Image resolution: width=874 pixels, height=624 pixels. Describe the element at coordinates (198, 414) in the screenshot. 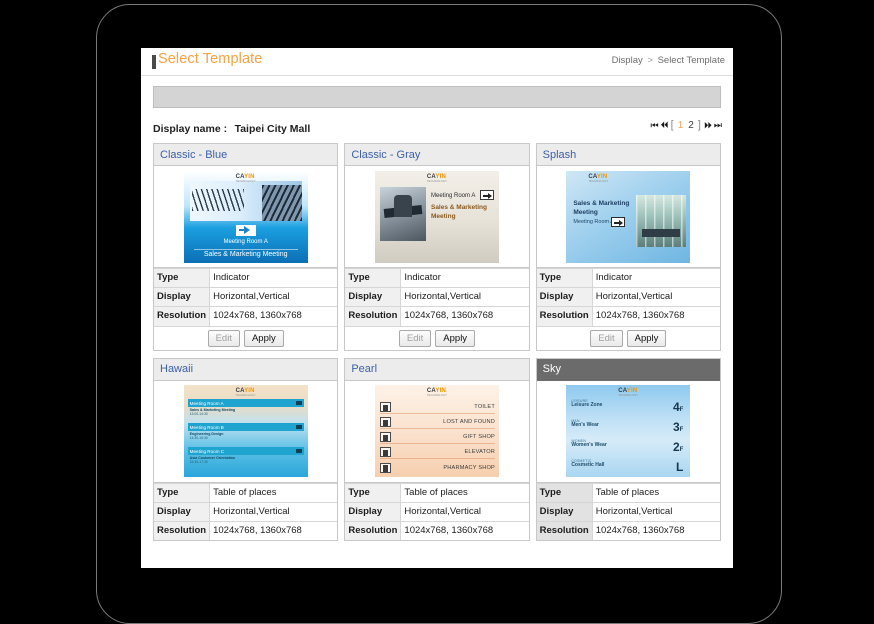

I see `room-time: 13:00-14:30` at that location.